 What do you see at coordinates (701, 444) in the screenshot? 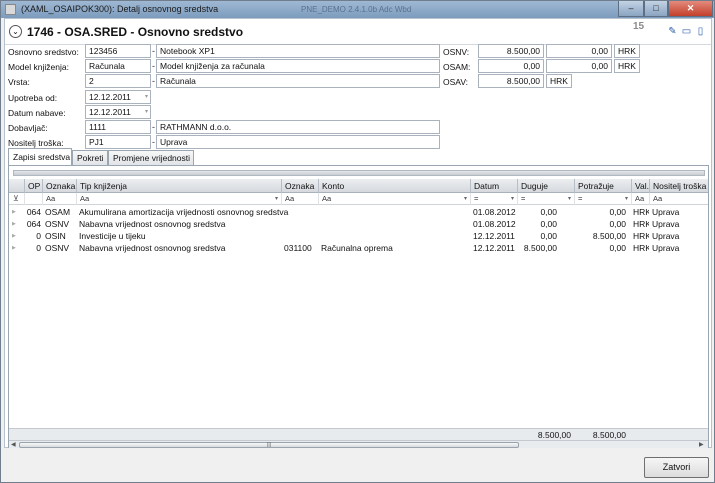
I see `scroll-right-icon: ▶` at bounding box center [701, 444].